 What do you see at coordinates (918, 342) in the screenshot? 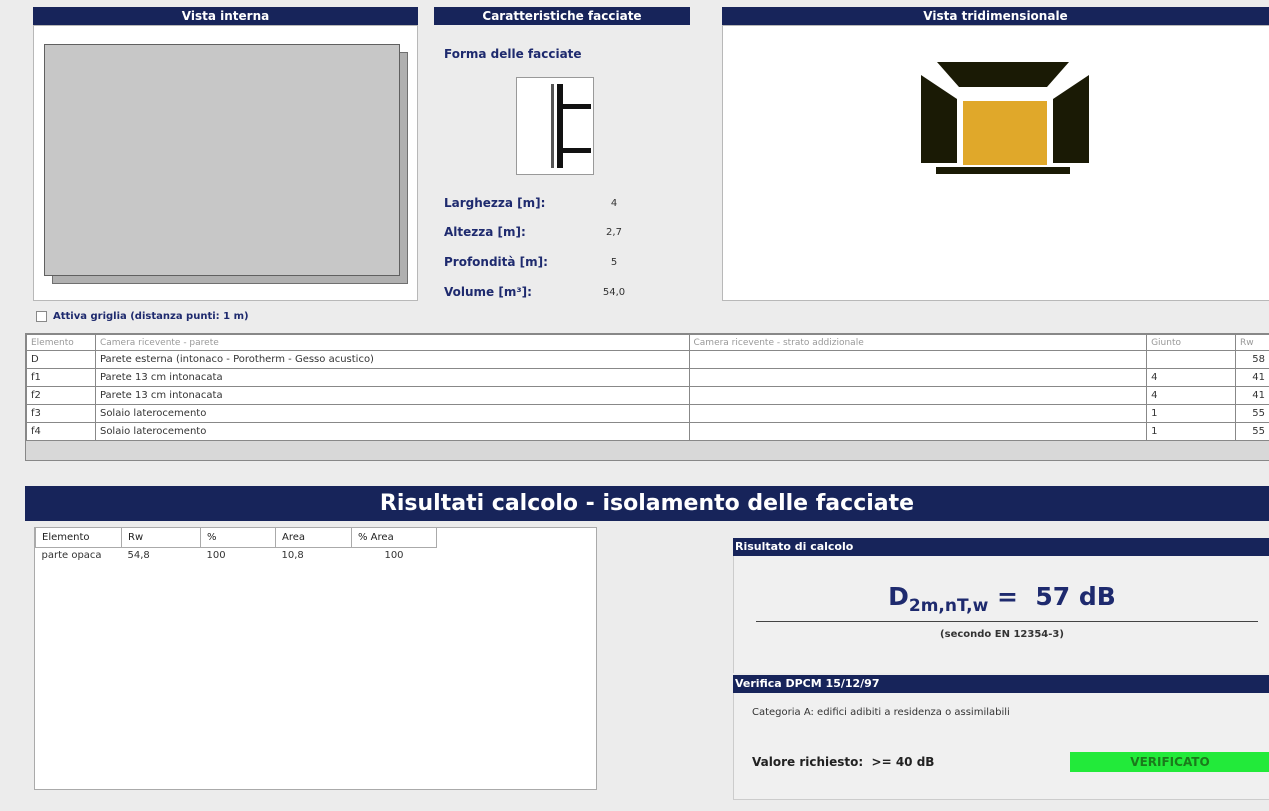
I see `col-header: Camera ricevente - strato addizionale` at bounding box center [918, 342].